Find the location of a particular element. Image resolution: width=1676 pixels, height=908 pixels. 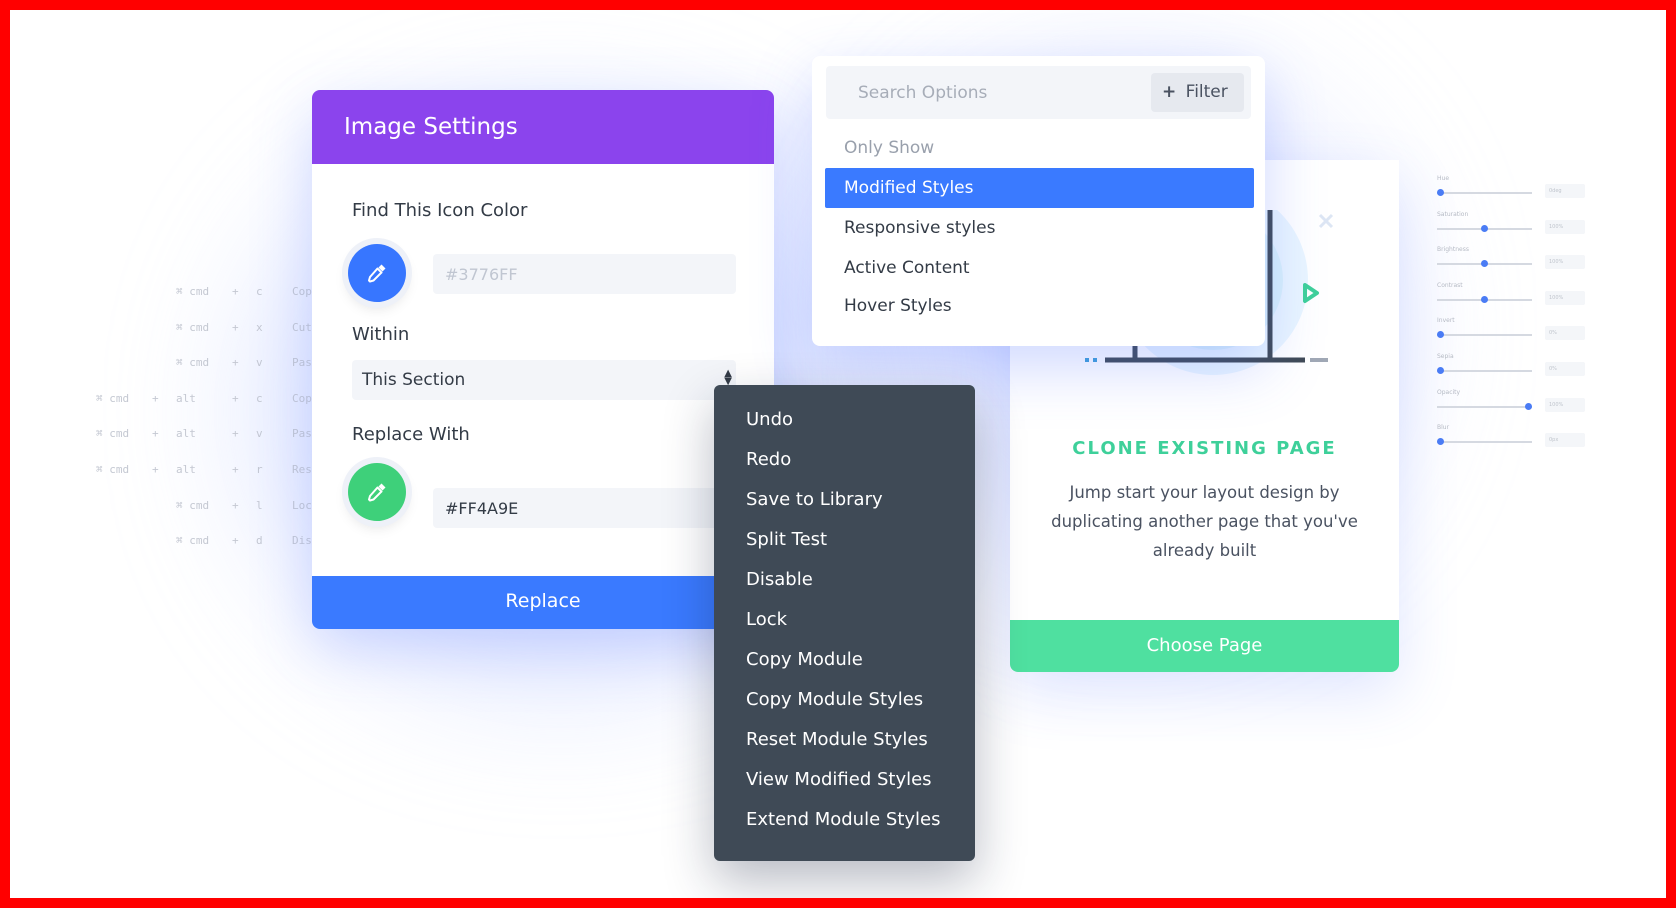

filter-slider: Hue 0deg is located at coordinates (1510, 193).